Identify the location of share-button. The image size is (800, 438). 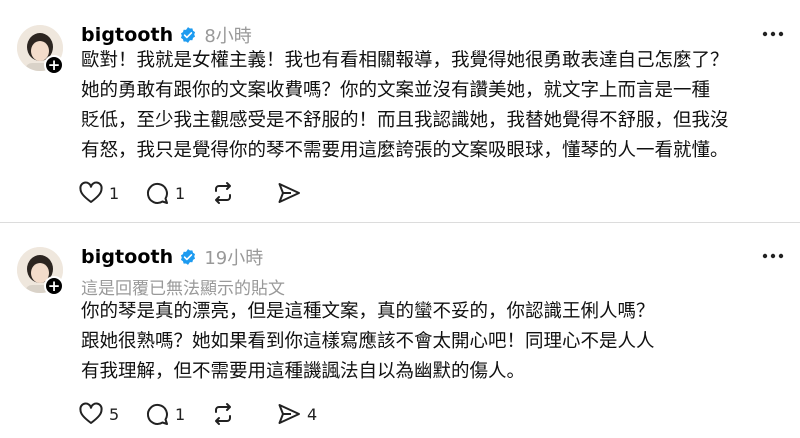
(309, 193).